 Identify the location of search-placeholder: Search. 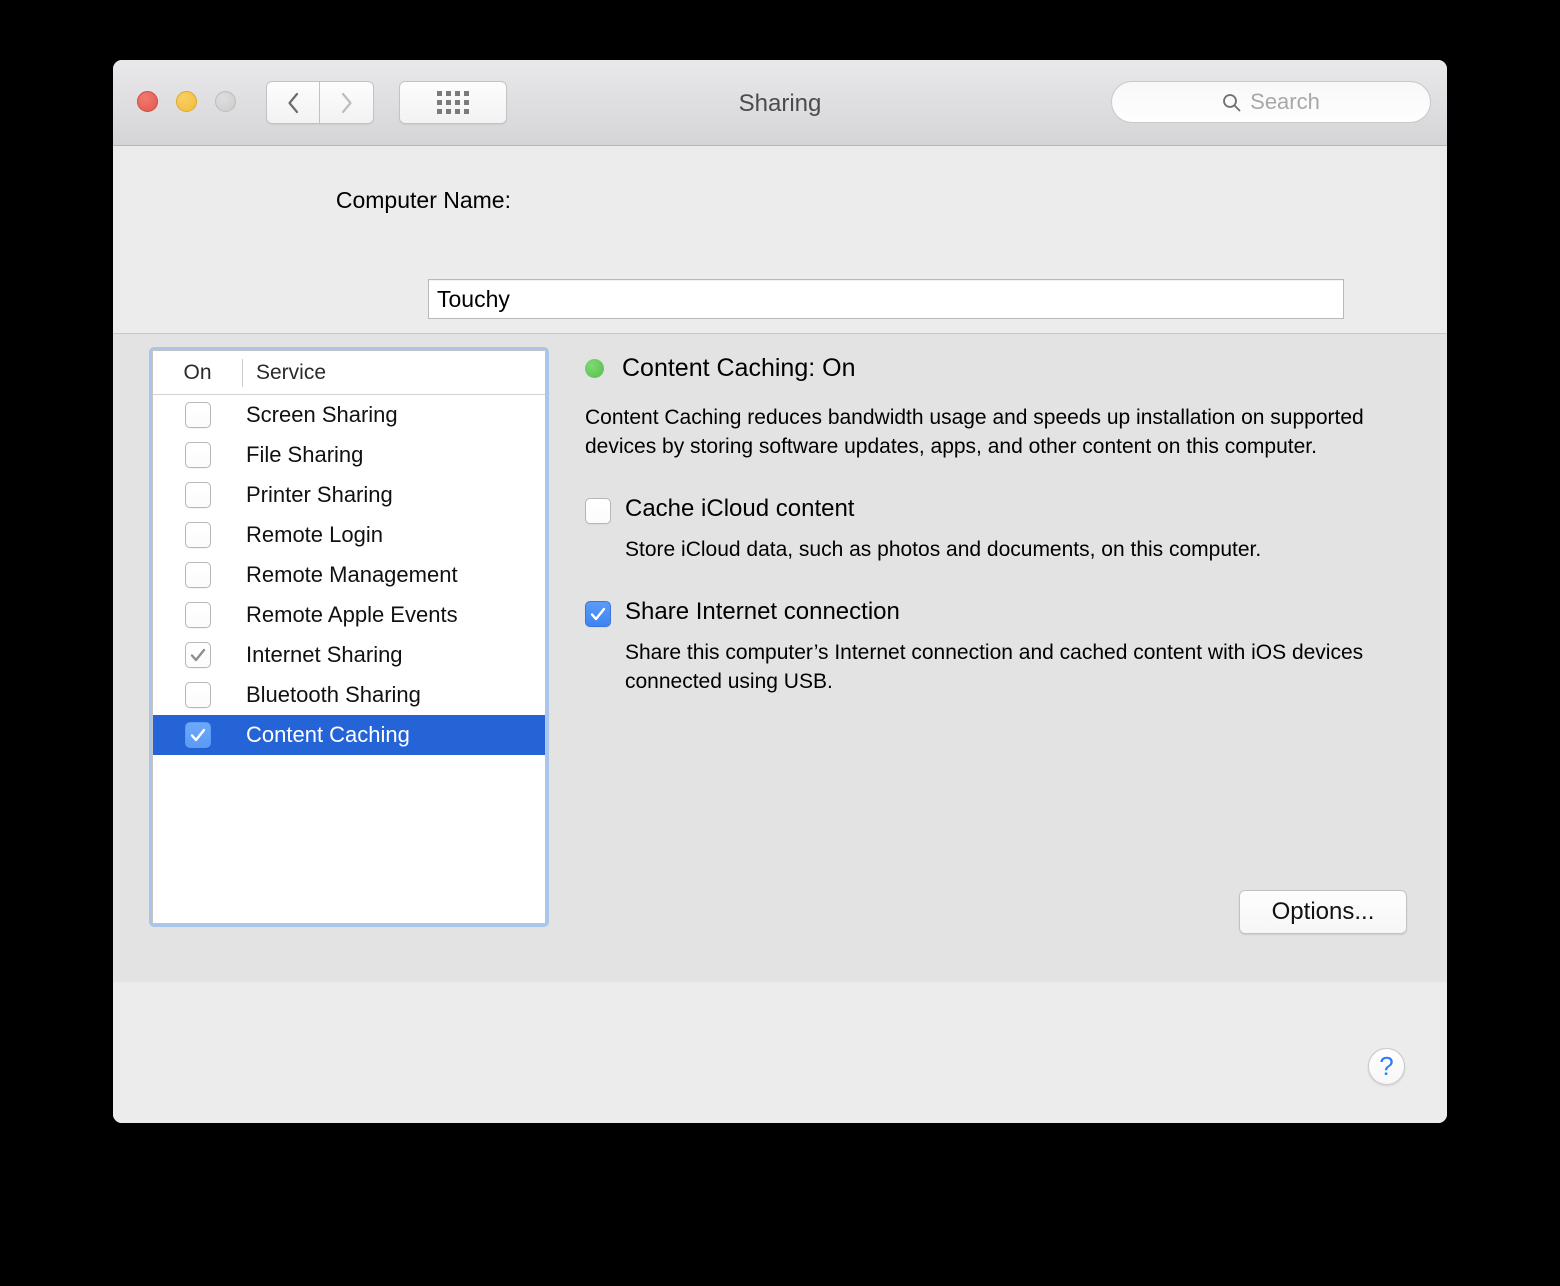
(1285, 101).